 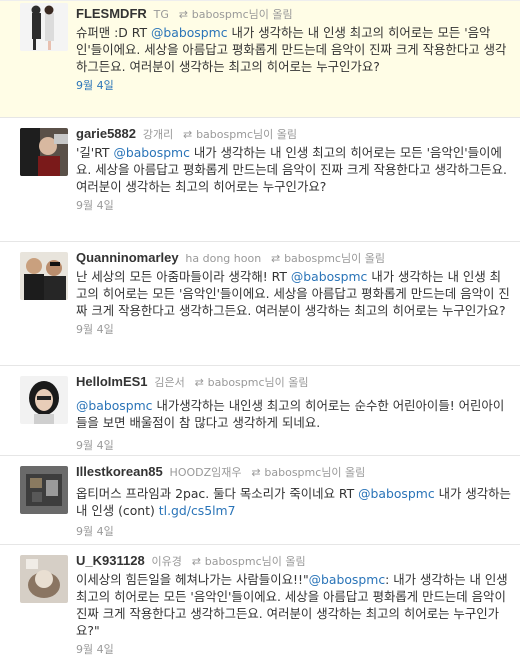 What do you see at coordinates (223, 258) in the screenshot?
I see `fullname: ha dong hoon` at bounding box center [223, 258].